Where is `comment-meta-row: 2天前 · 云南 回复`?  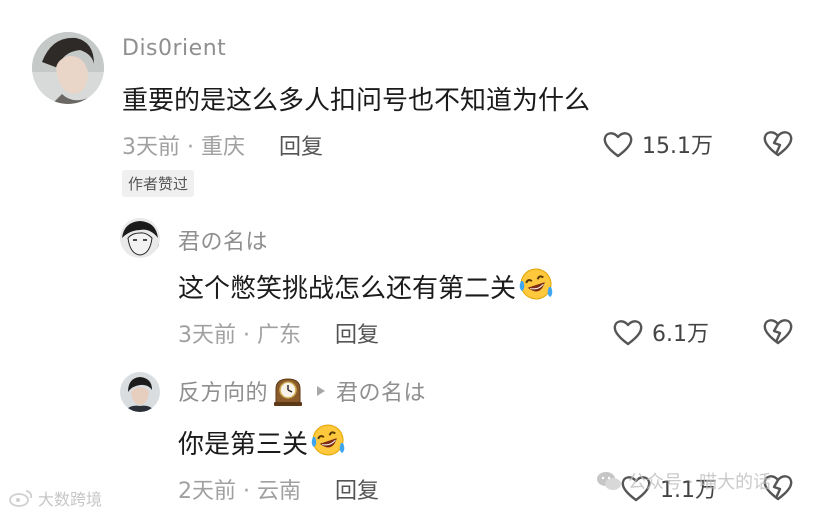 comment-meta-row: 2天前 · 云南 回复 is located at coordinates (278, 489).